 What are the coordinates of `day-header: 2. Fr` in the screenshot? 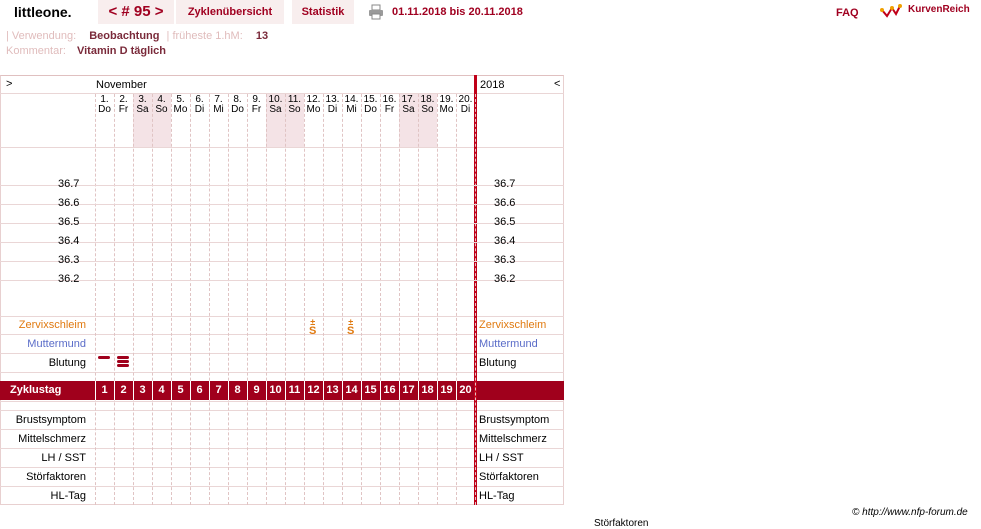 It's located at (123, 105).